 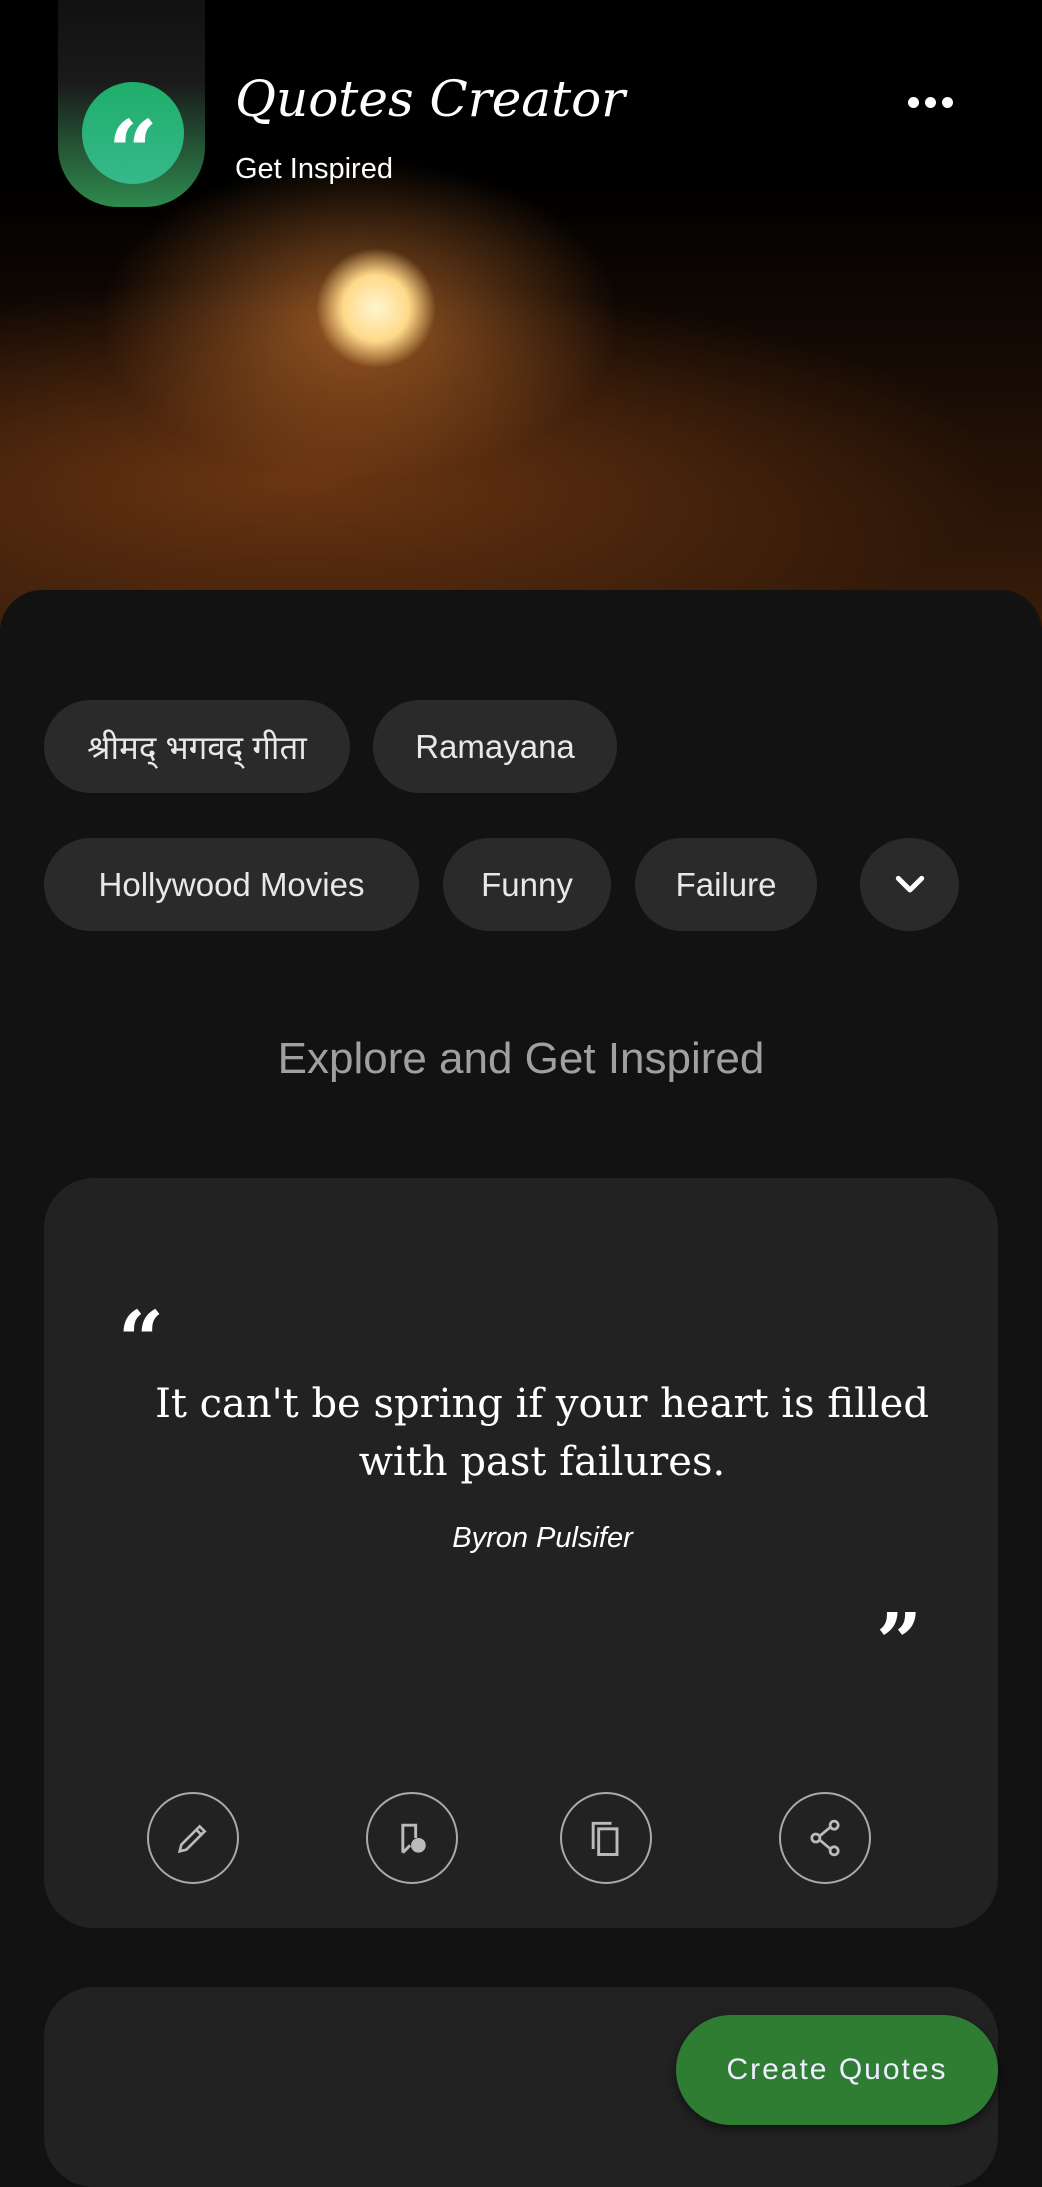 I want to click on bookmark-button, so click(x=412, y=1838).